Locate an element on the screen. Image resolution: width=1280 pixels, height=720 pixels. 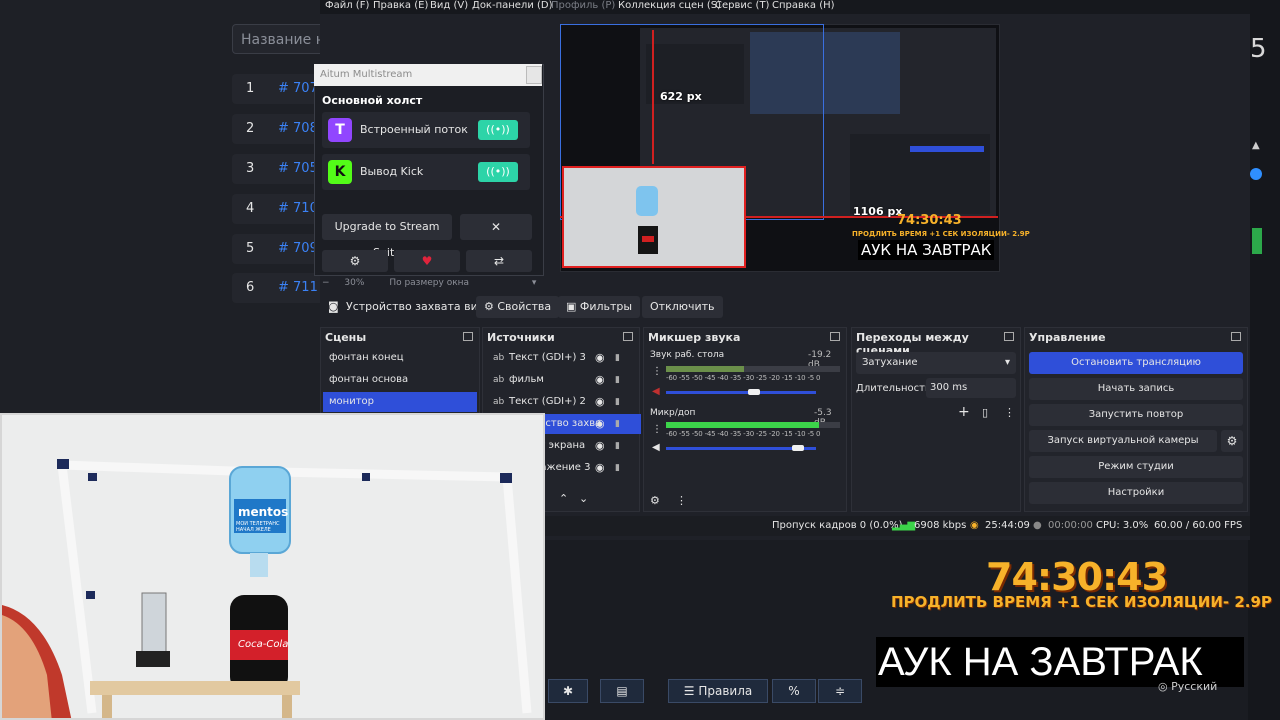
properties-button: ⚙ Свойства is located at coordinates (518, 307).